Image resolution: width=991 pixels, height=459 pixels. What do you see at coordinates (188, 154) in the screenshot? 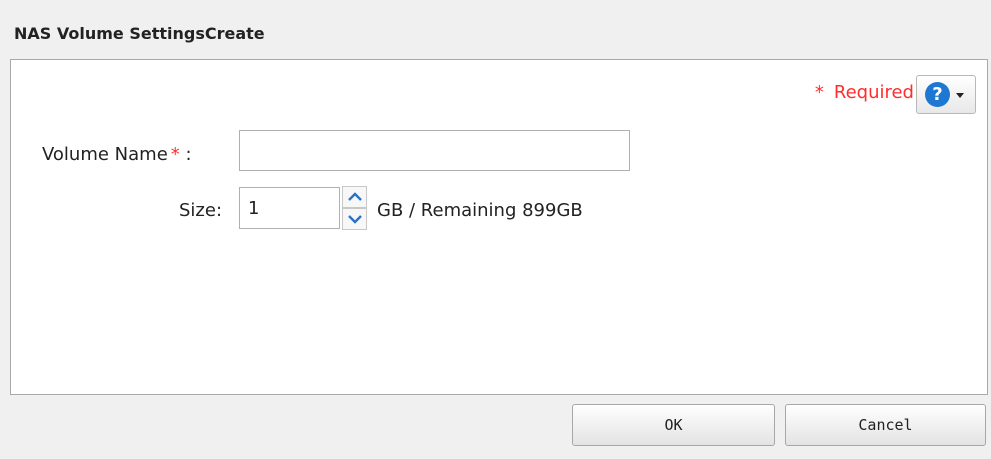
I see `volume-name-colon: :` at bounding box center [188, 154].